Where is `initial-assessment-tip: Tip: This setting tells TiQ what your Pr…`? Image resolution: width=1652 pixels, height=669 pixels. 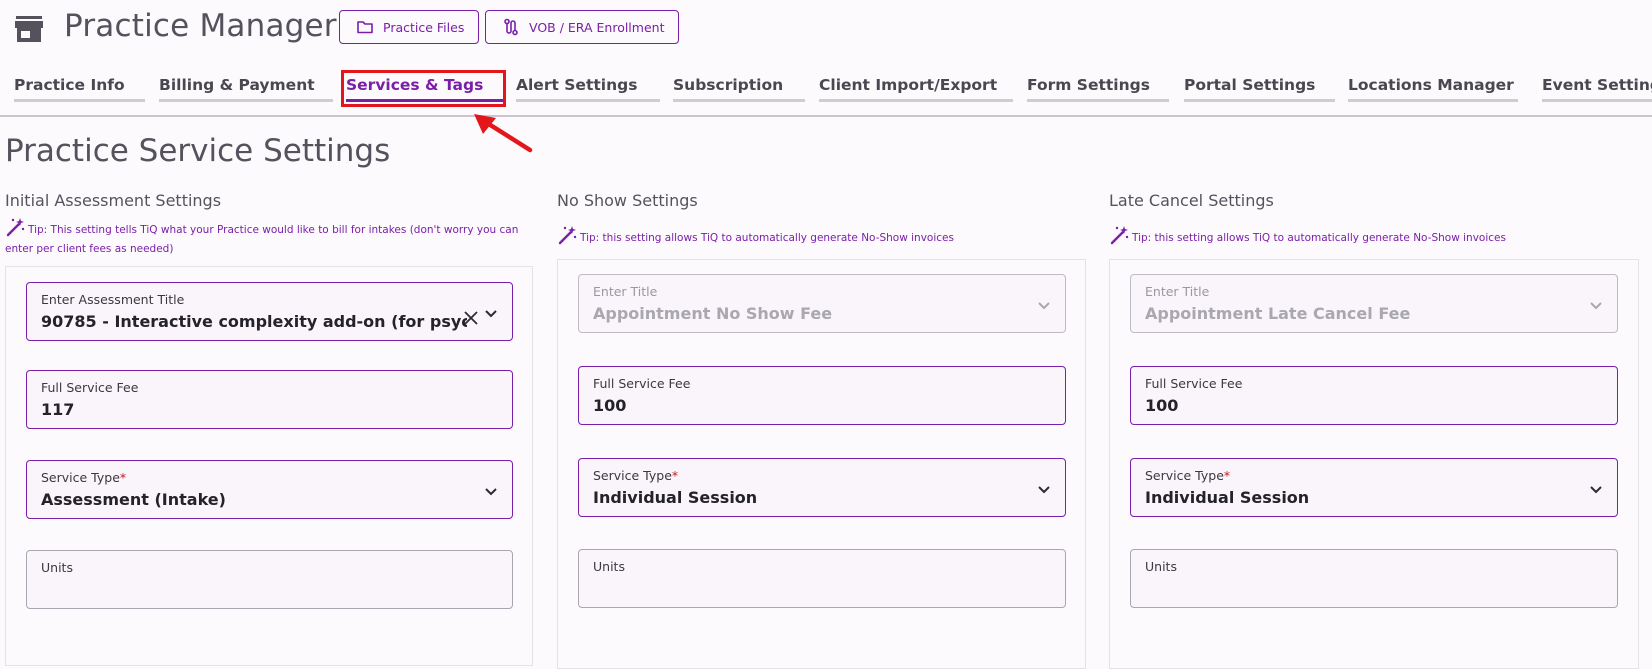 initial-assessment-tip: Tip: This setting tells TiQ what your Pr… is located at coordinates (275, 238).